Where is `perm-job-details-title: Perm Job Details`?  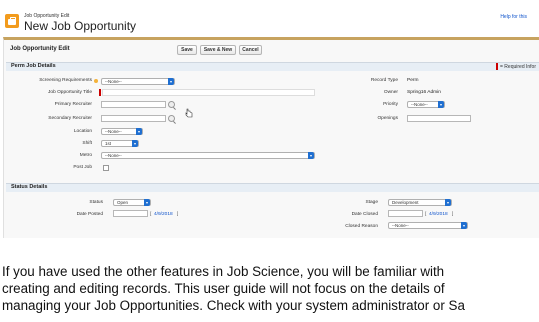
perm-job-details-title: Perm Job Details is located at coordinates (33, 66).